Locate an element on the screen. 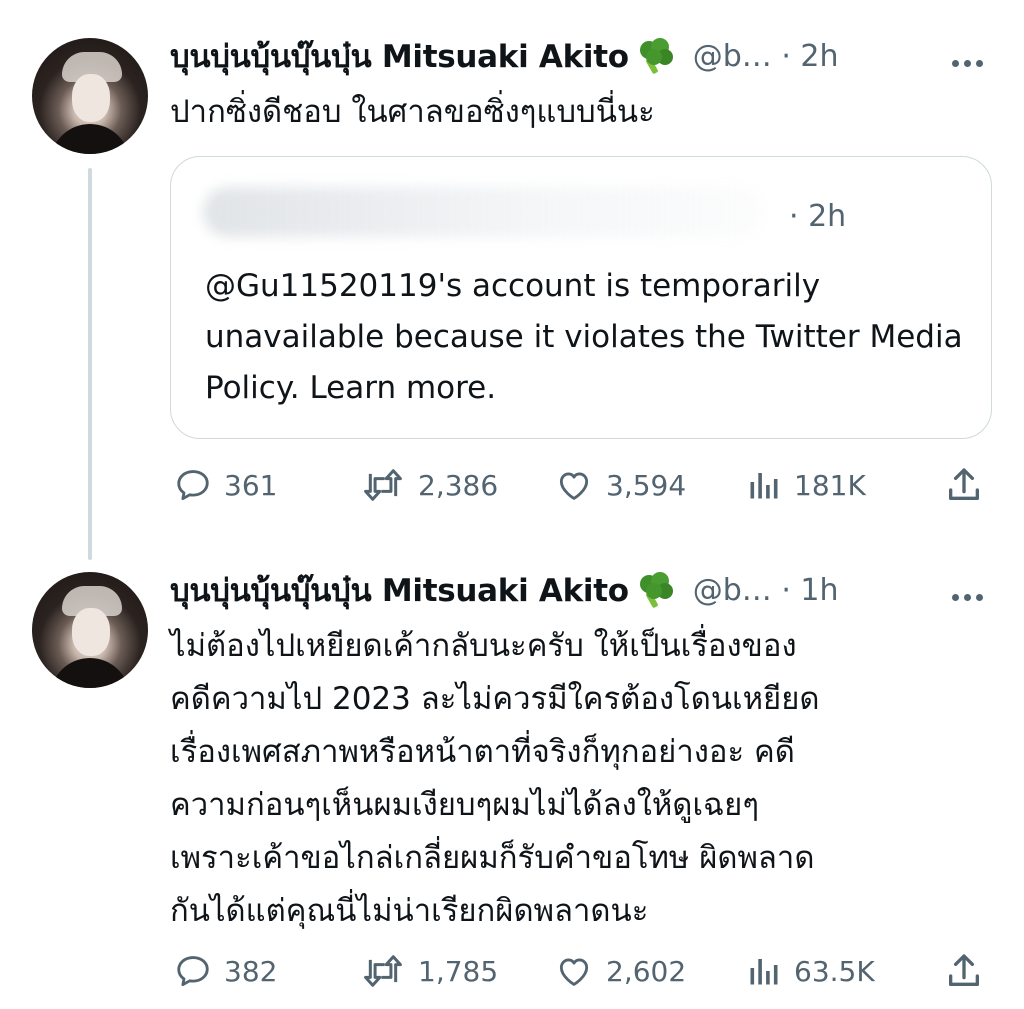 The width and height of the screenshot is (1024, 1009). retweet-button: 1,785 is located at coordinates (429, 971).